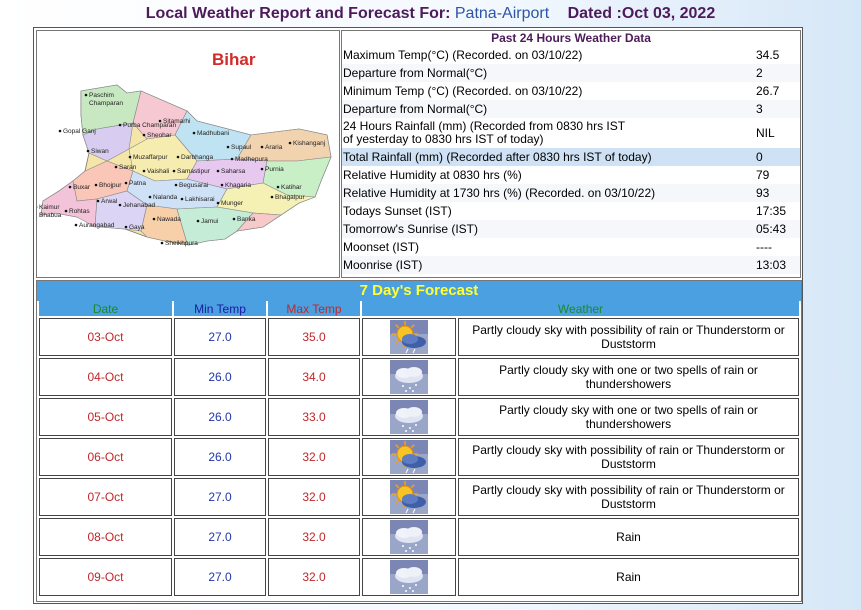 The height and width of the screenshot is (610, 861). What do you see at coordinates (502, 13) in the screenshot?
I see `header-location: Patna-Airport` at bounding box center [502, 13].